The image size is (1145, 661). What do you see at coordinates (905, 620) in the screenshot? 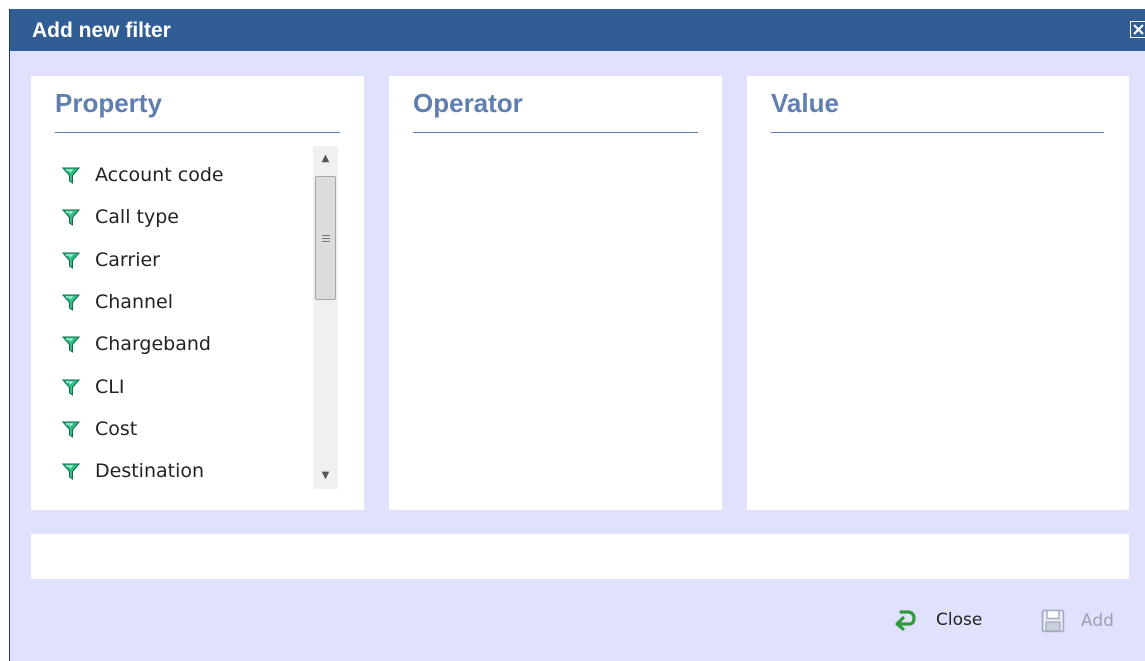
I see `return-arrow-icon` at bounding box center [905, 620].